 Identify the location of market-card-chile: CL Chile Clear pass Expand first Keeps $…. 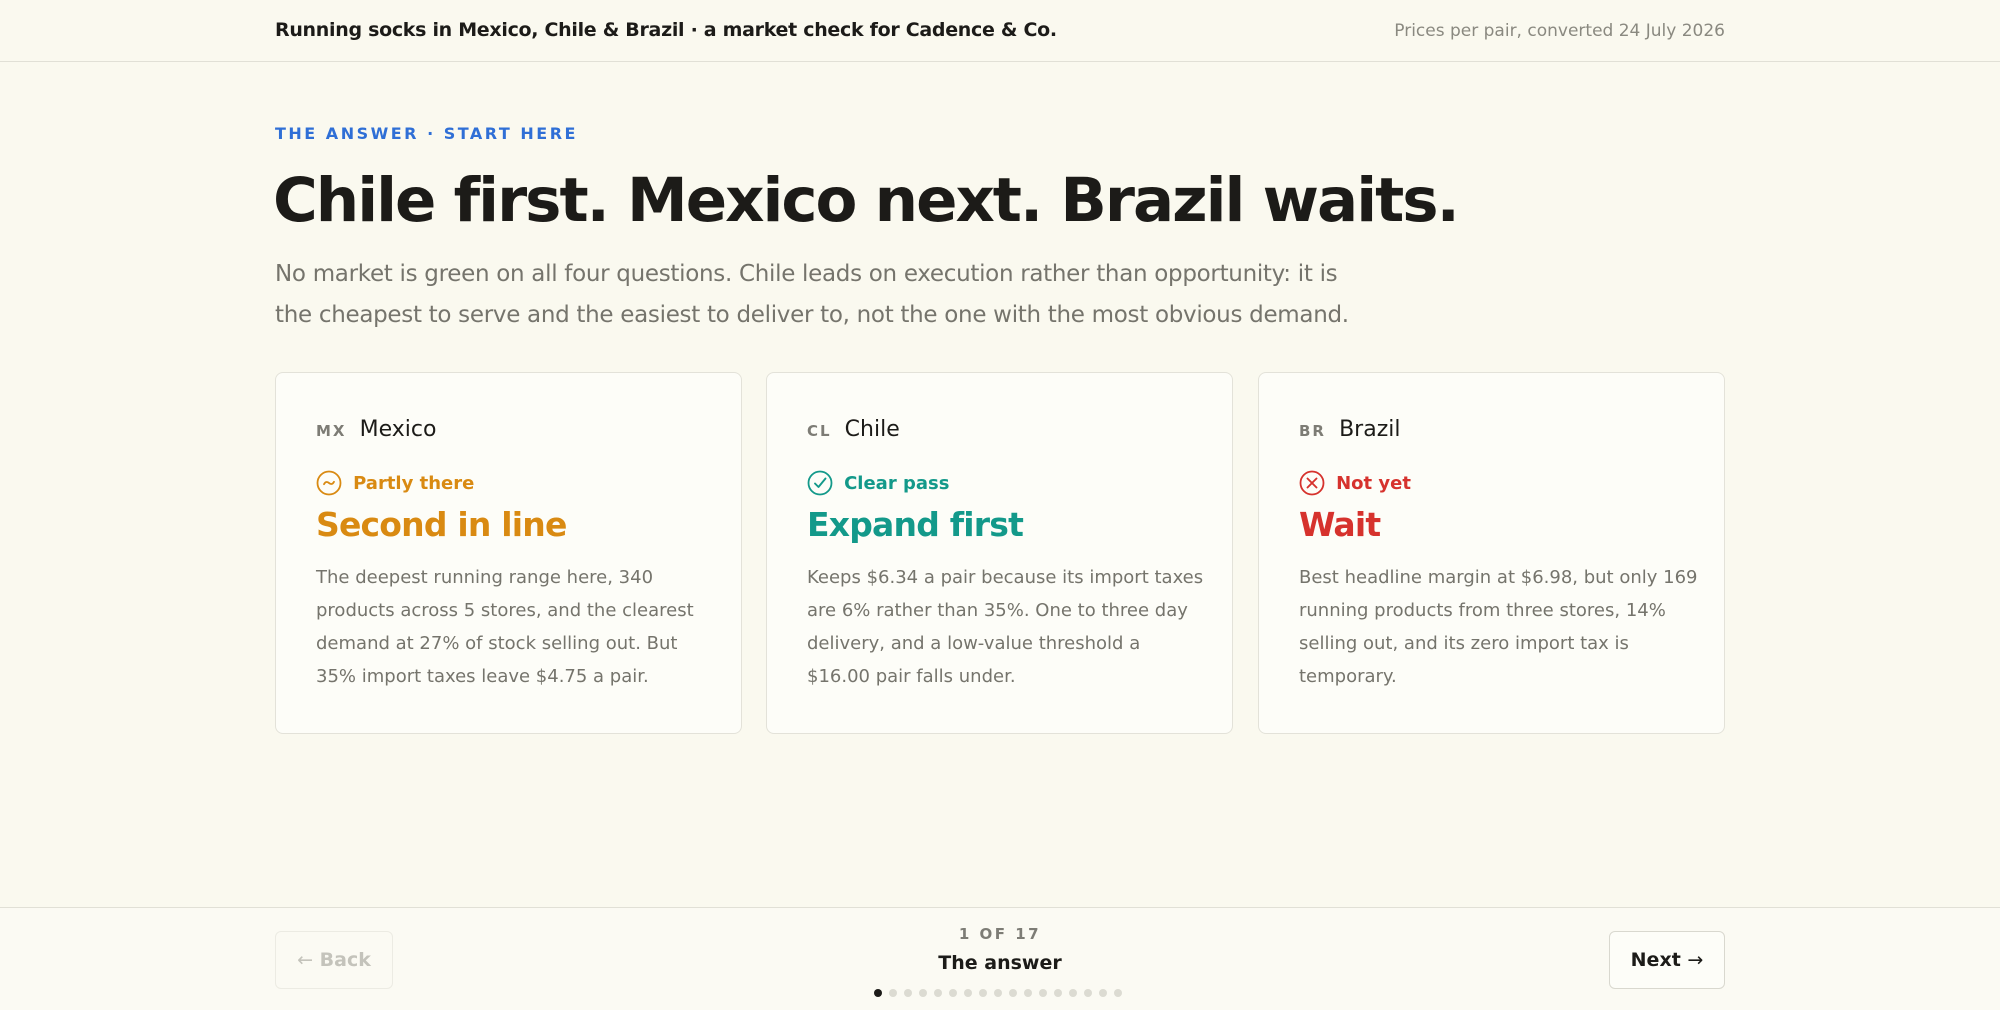
(999, 553).